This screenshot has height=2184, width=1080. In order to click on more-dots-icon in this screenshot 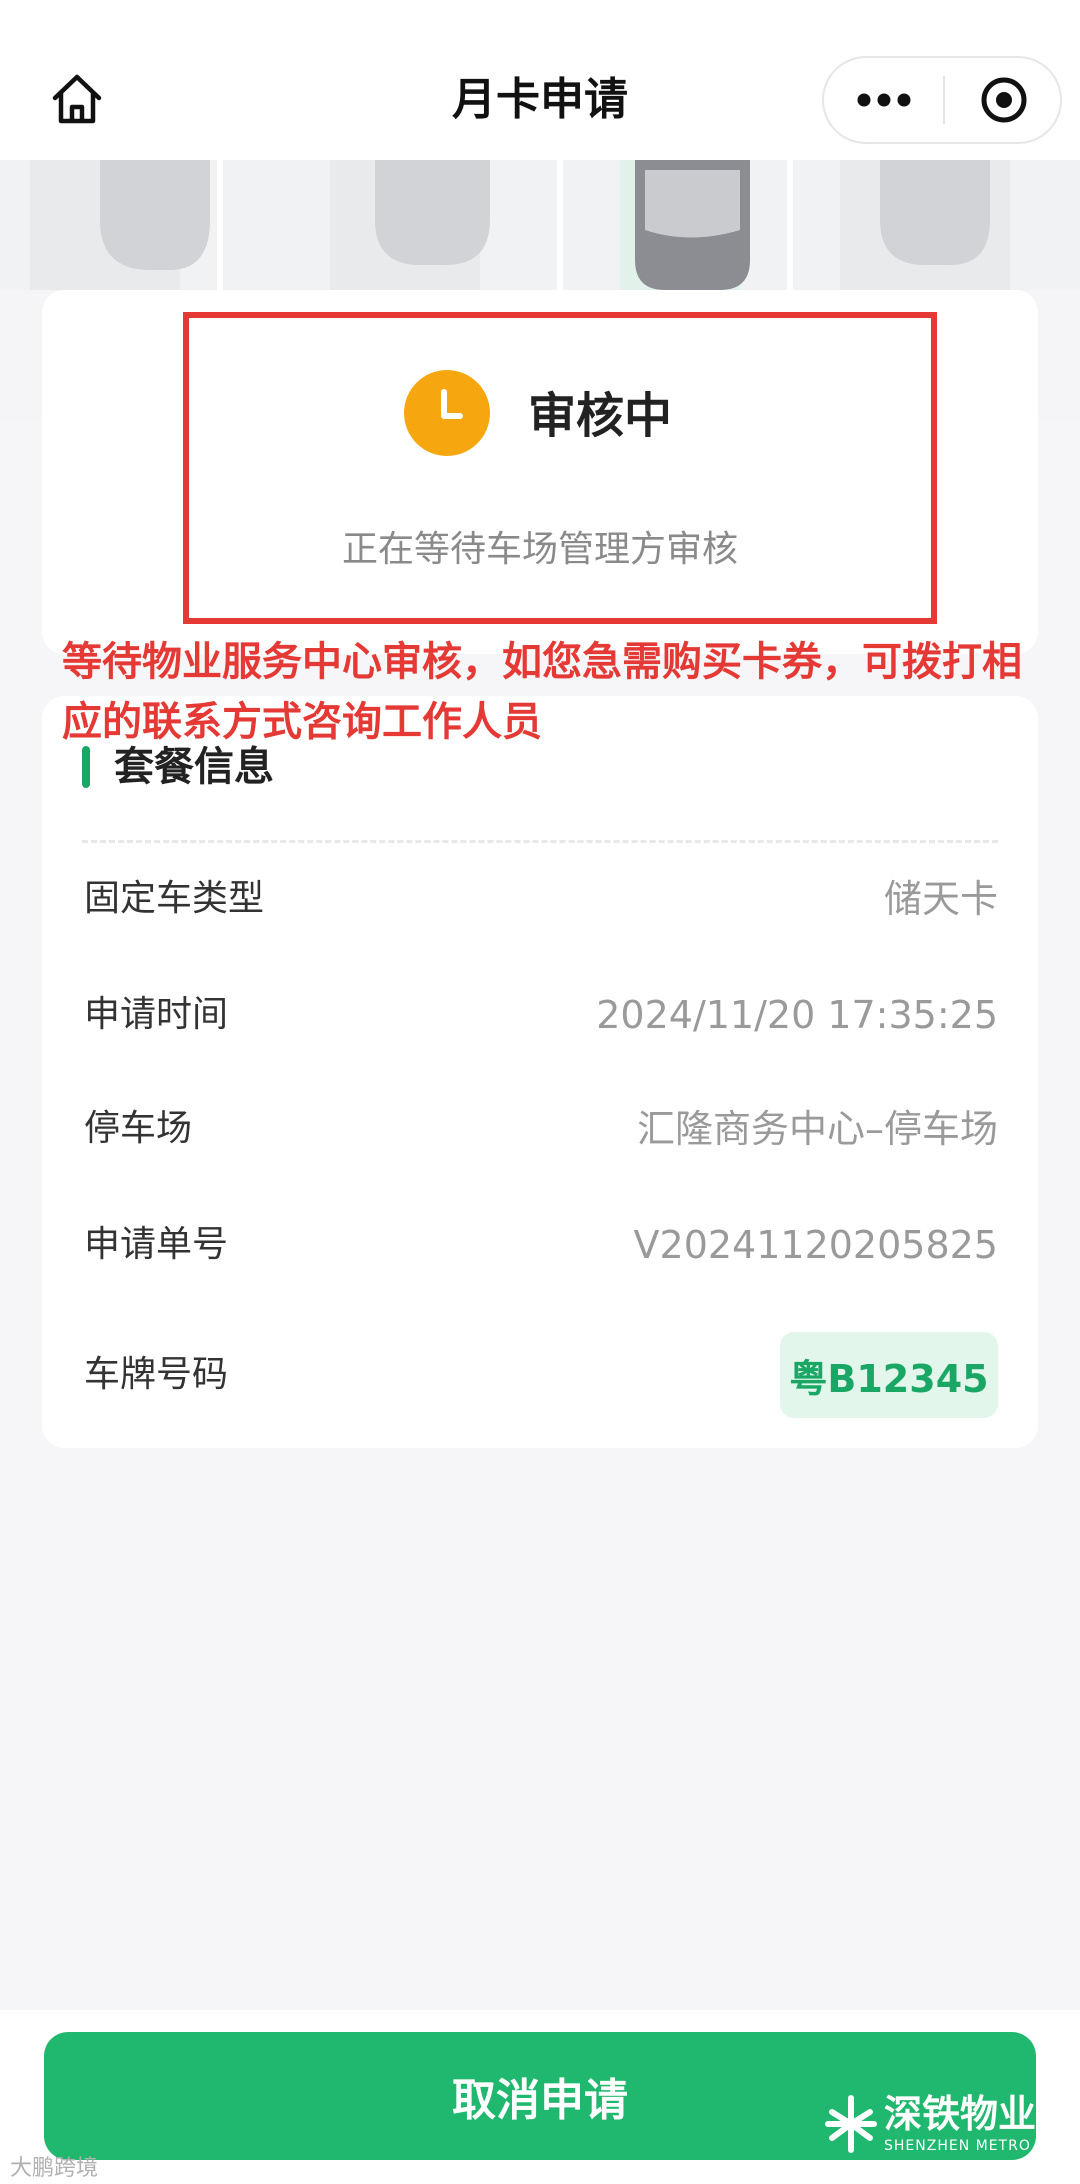, I will do `click(884, 100)`.